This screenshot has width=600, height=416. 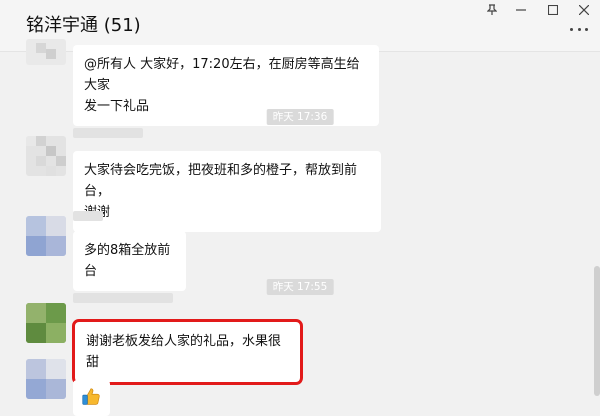 I want to click on message-bubble, so click(x=91, y=398).